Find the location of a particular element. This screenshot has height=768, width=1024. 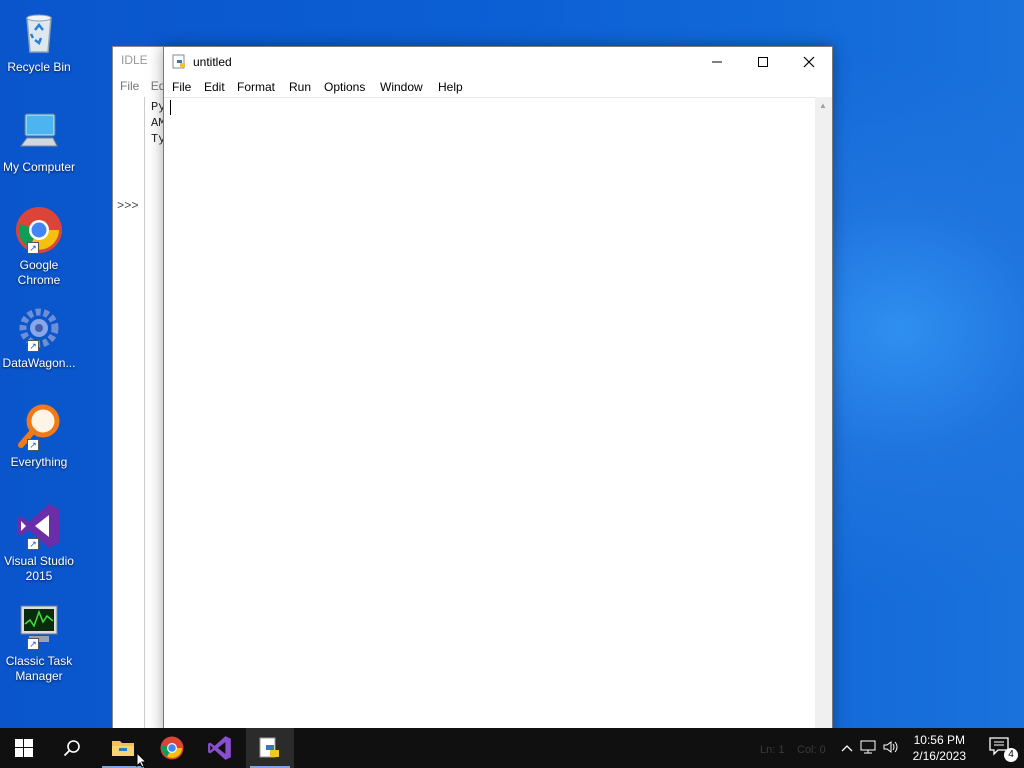

everything-search-icon: ↗ is located at coordinates (39, 427).